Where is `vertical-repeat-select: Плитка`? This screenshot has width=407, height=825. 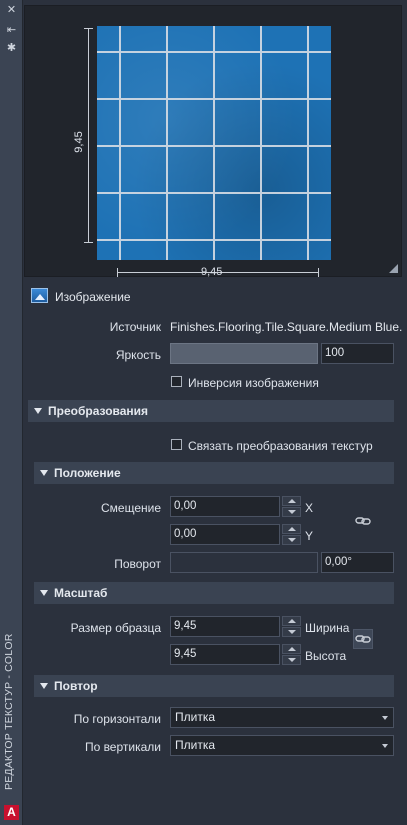 vertical-repeat-select: Плитка is located at coordinates (282, 745).